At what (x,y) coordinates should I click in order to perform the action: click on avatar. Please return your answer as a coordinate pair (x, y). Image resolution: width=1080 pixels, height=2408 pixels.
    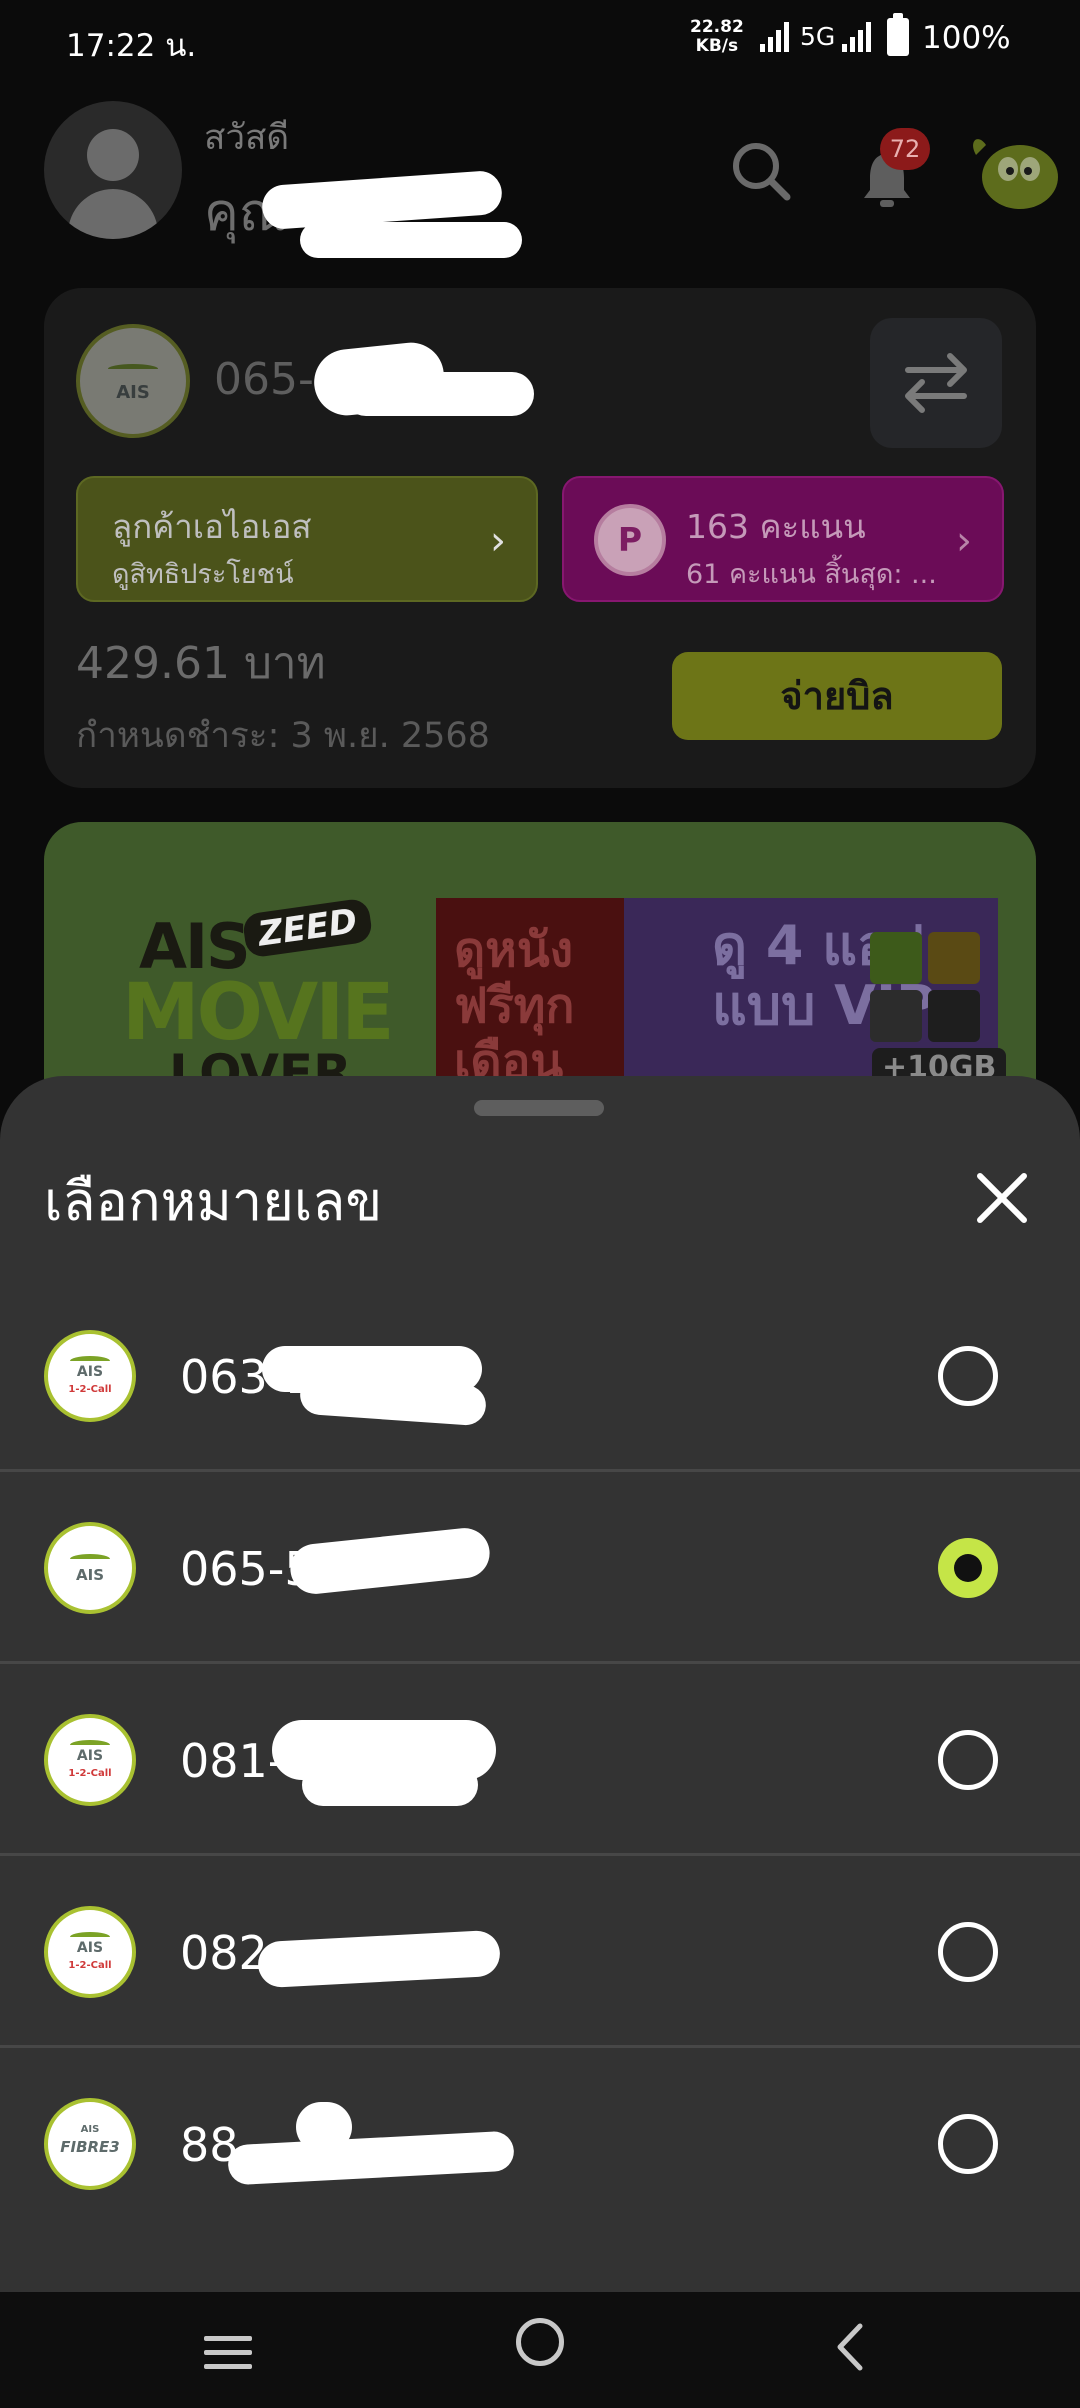
    Looking at the image, I should click on (113, 170).